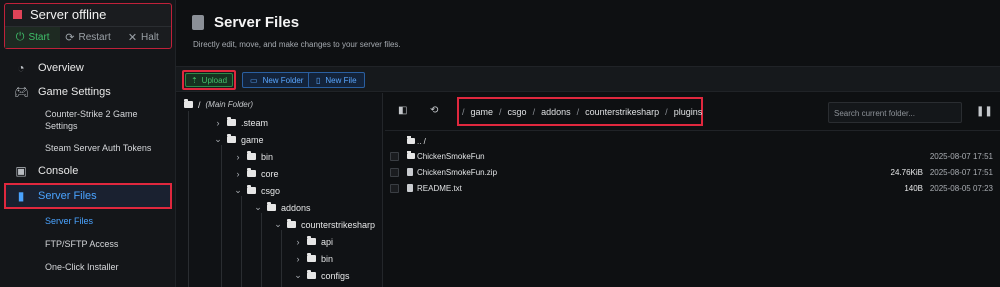 The height and width of the screenshot is (287, 1000). I want to click on breadcrumb-item: counterstrikesharp, so click(622, 112).